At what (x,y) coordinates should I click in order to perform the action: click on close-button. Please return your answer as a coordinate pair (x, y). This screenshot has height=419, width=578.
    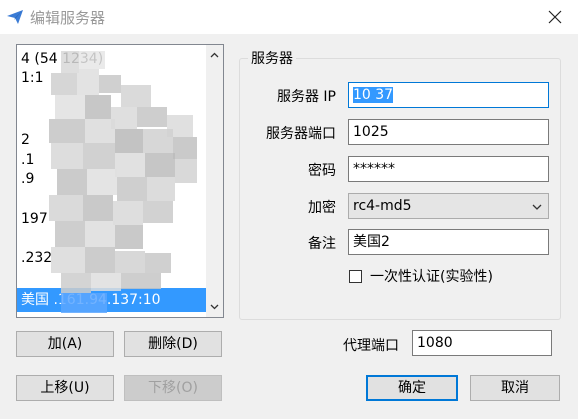
    Looking at the image, I should click on (555, 17).